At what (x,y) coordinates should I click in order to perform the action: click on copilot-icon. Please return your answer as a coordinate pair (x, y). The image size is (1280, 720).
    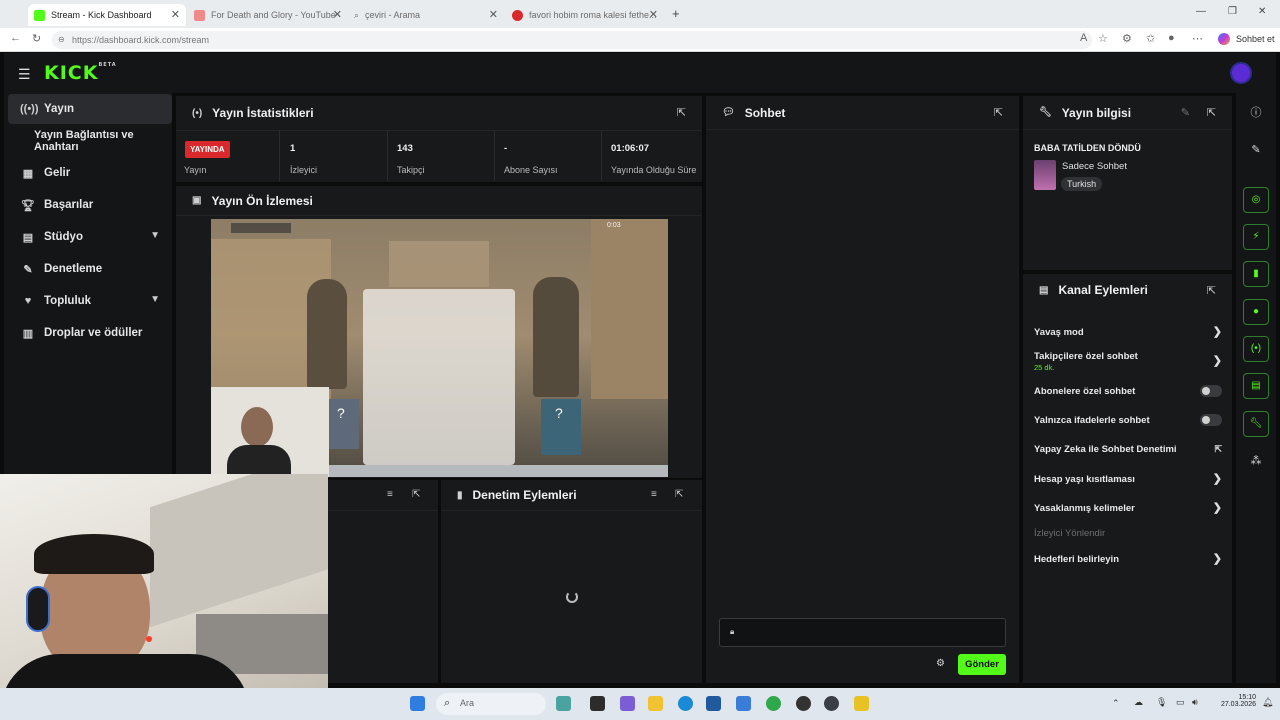
    Looking at the image, I should click on (1224, 39).